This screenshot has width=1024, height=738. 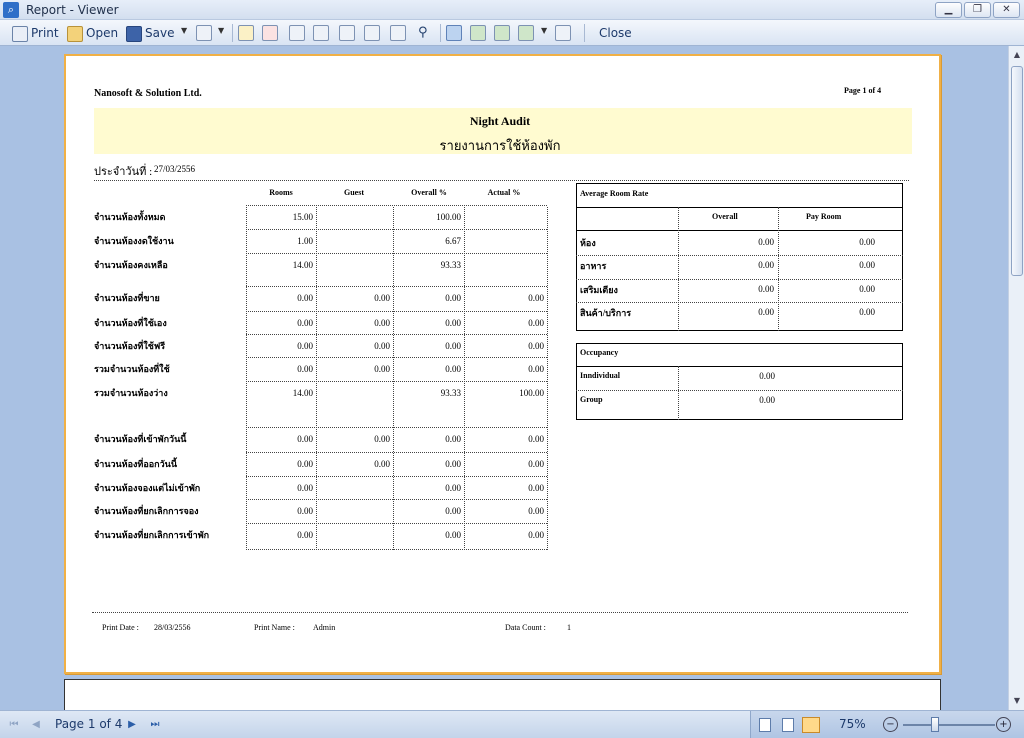 I want to click on delete-page-icon, so click(x=270, y=33).